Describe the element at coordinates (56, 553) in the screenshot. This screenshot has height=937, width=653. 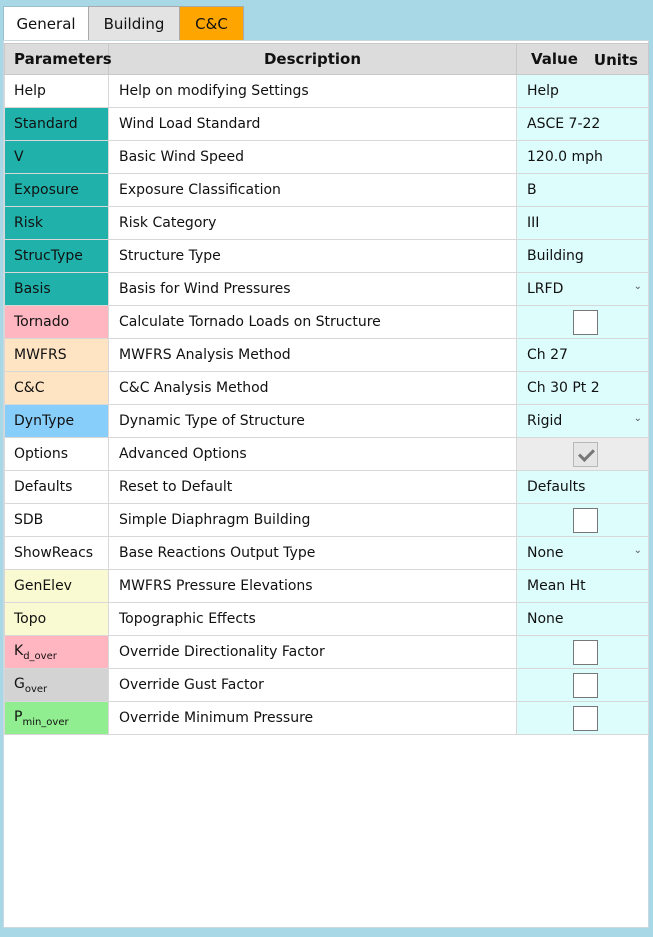
I see `param-cell: ShowReacs` at that location.